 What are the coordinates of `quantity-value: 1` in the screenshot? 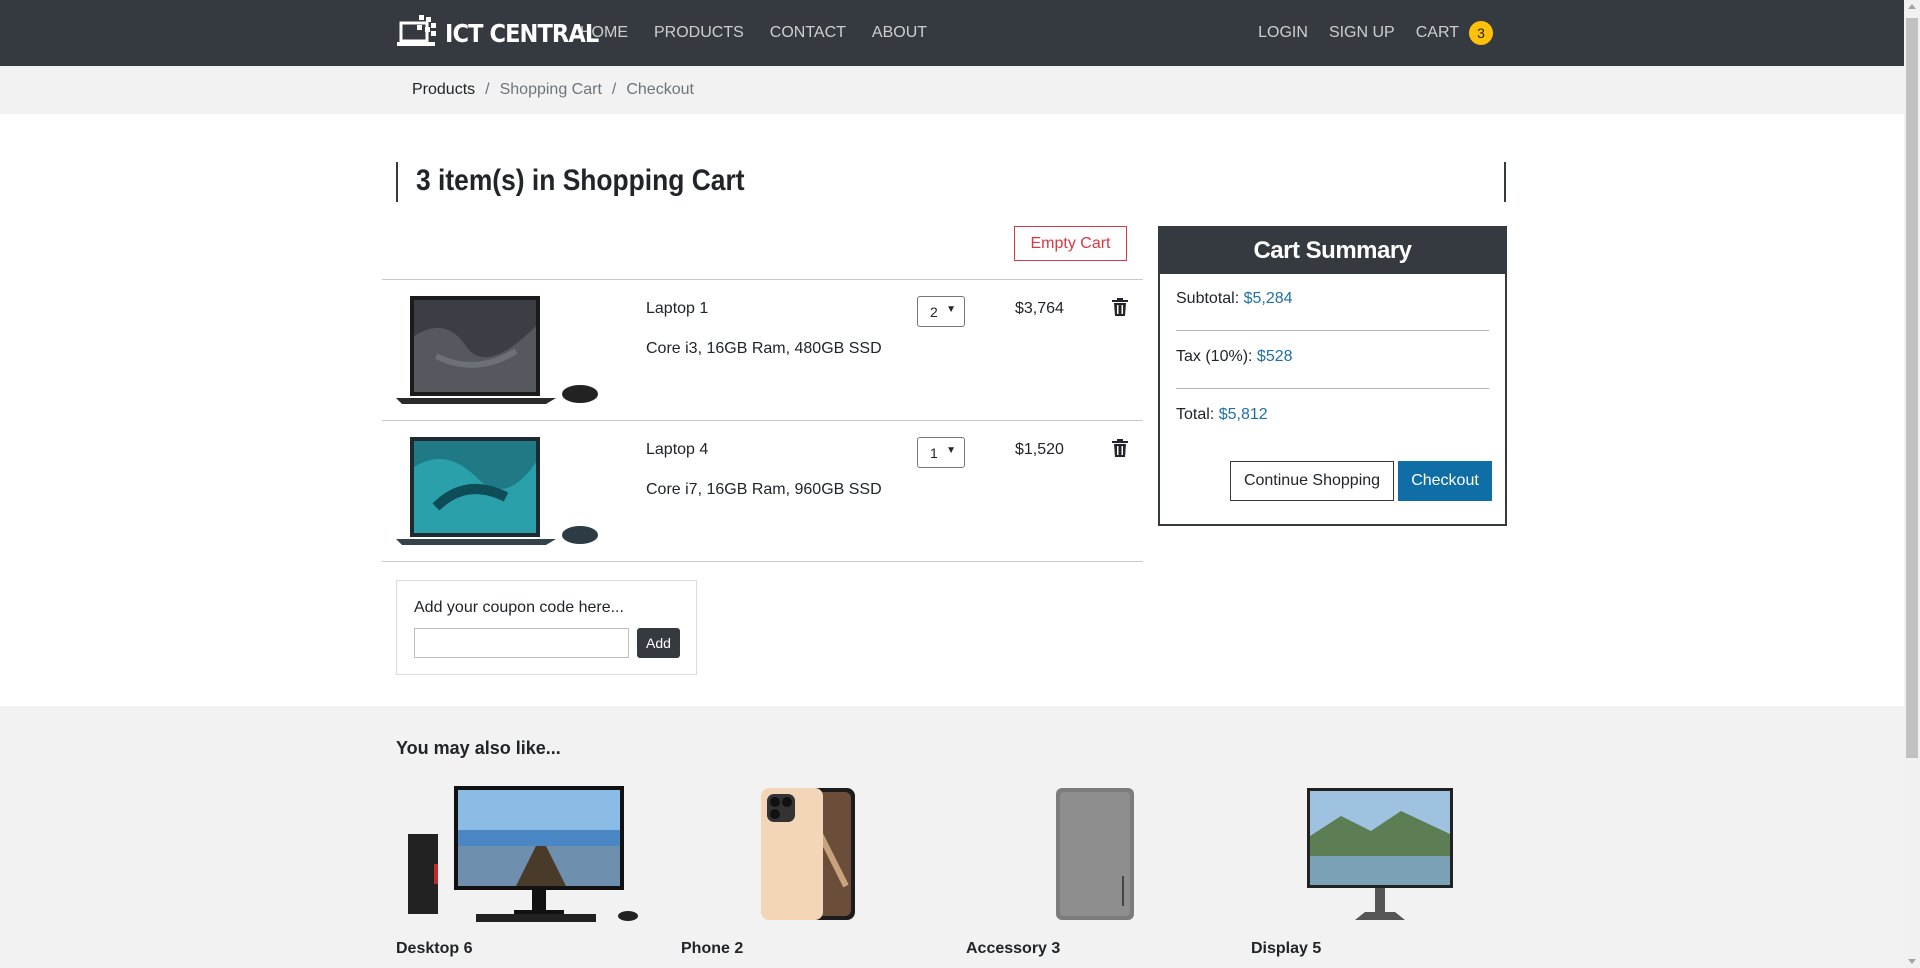 It's located at (934, 453).